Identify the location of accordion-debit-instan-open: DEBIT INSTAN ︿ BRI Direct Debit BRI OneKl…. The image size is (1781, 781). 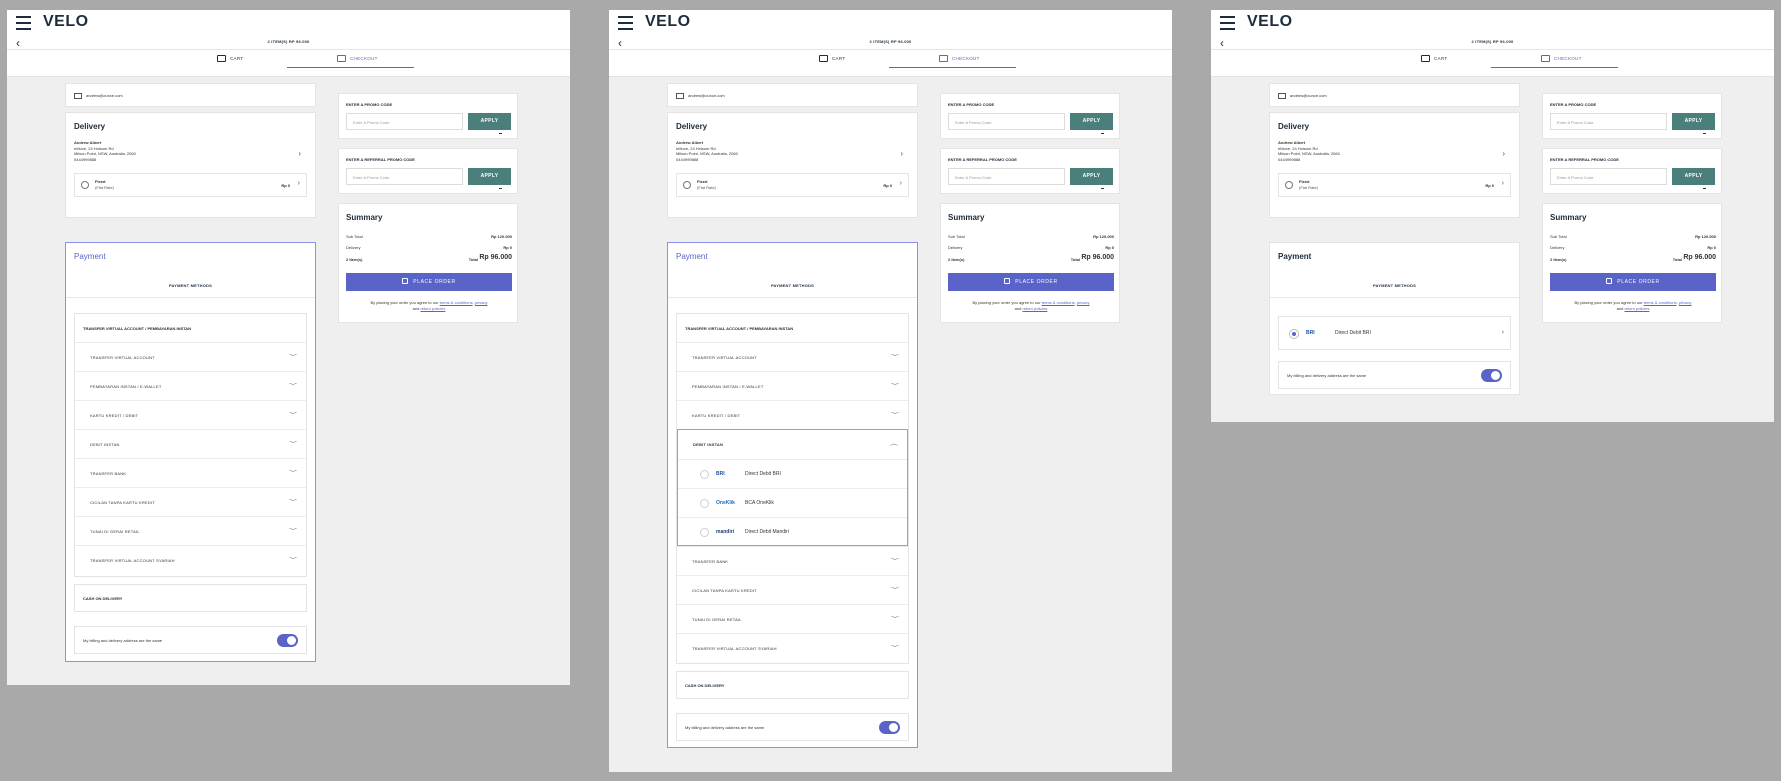
(792, 487).